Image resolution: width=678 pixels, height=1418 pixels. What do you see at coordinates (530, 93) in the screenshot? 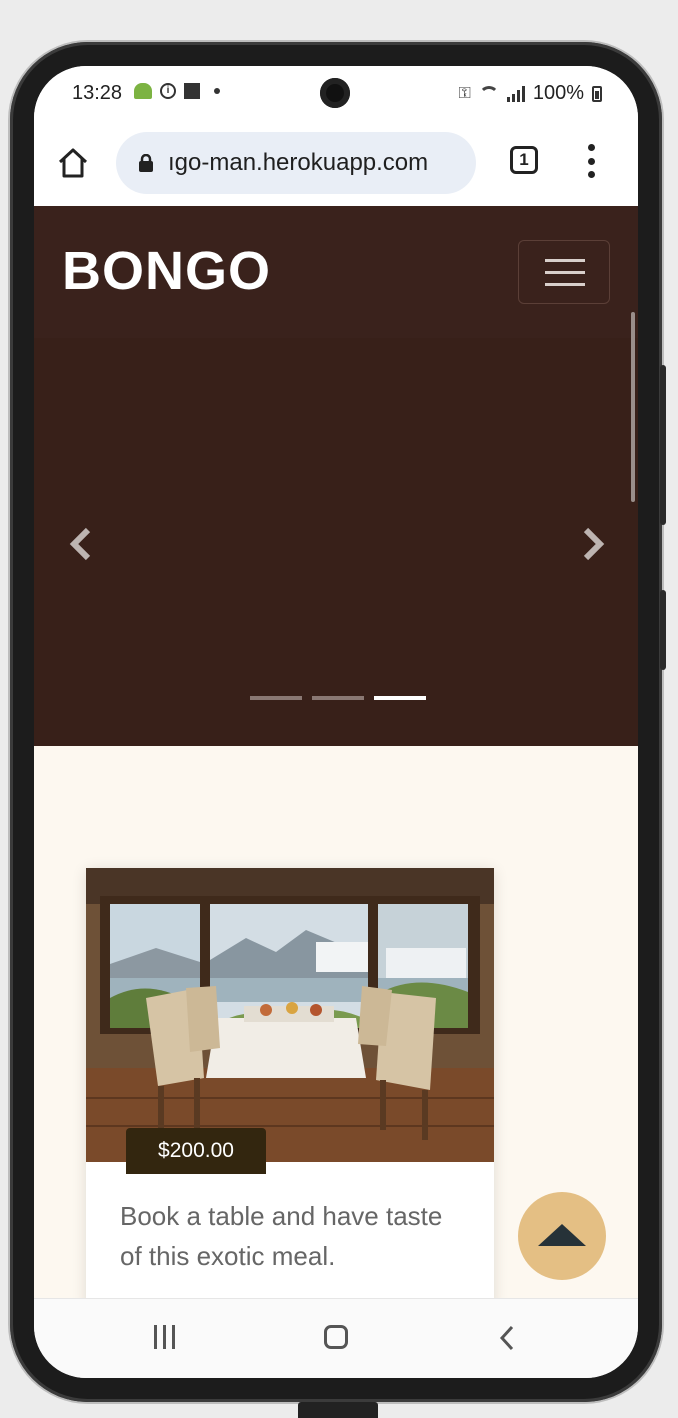
I see `system-icons: ⚿ 100%` at bounding box center [530, 93].